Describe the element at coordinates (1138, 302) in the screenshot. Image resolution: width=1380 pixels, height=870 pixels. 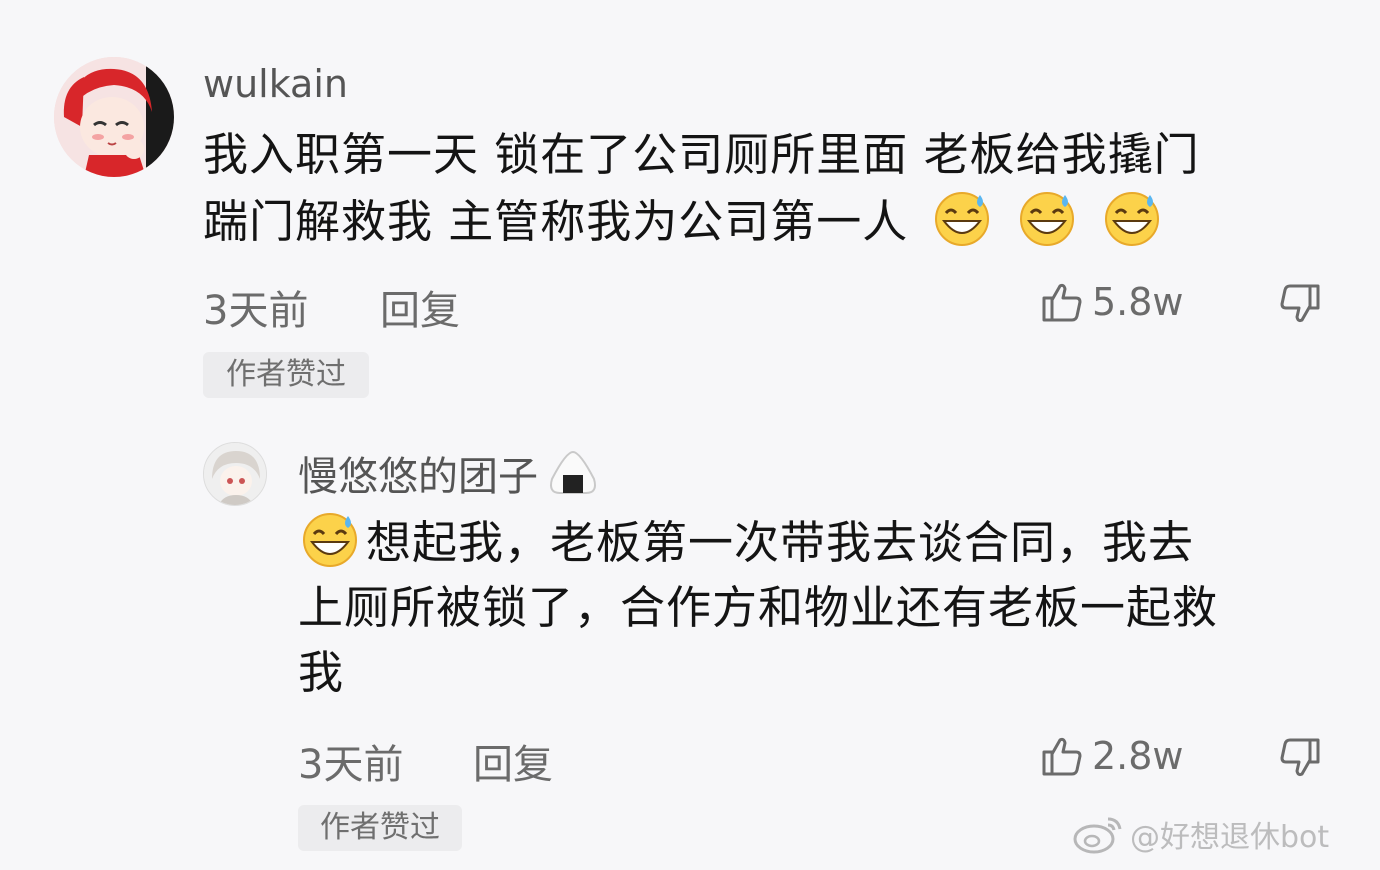
I see `like-count: 5.8w` at that location.